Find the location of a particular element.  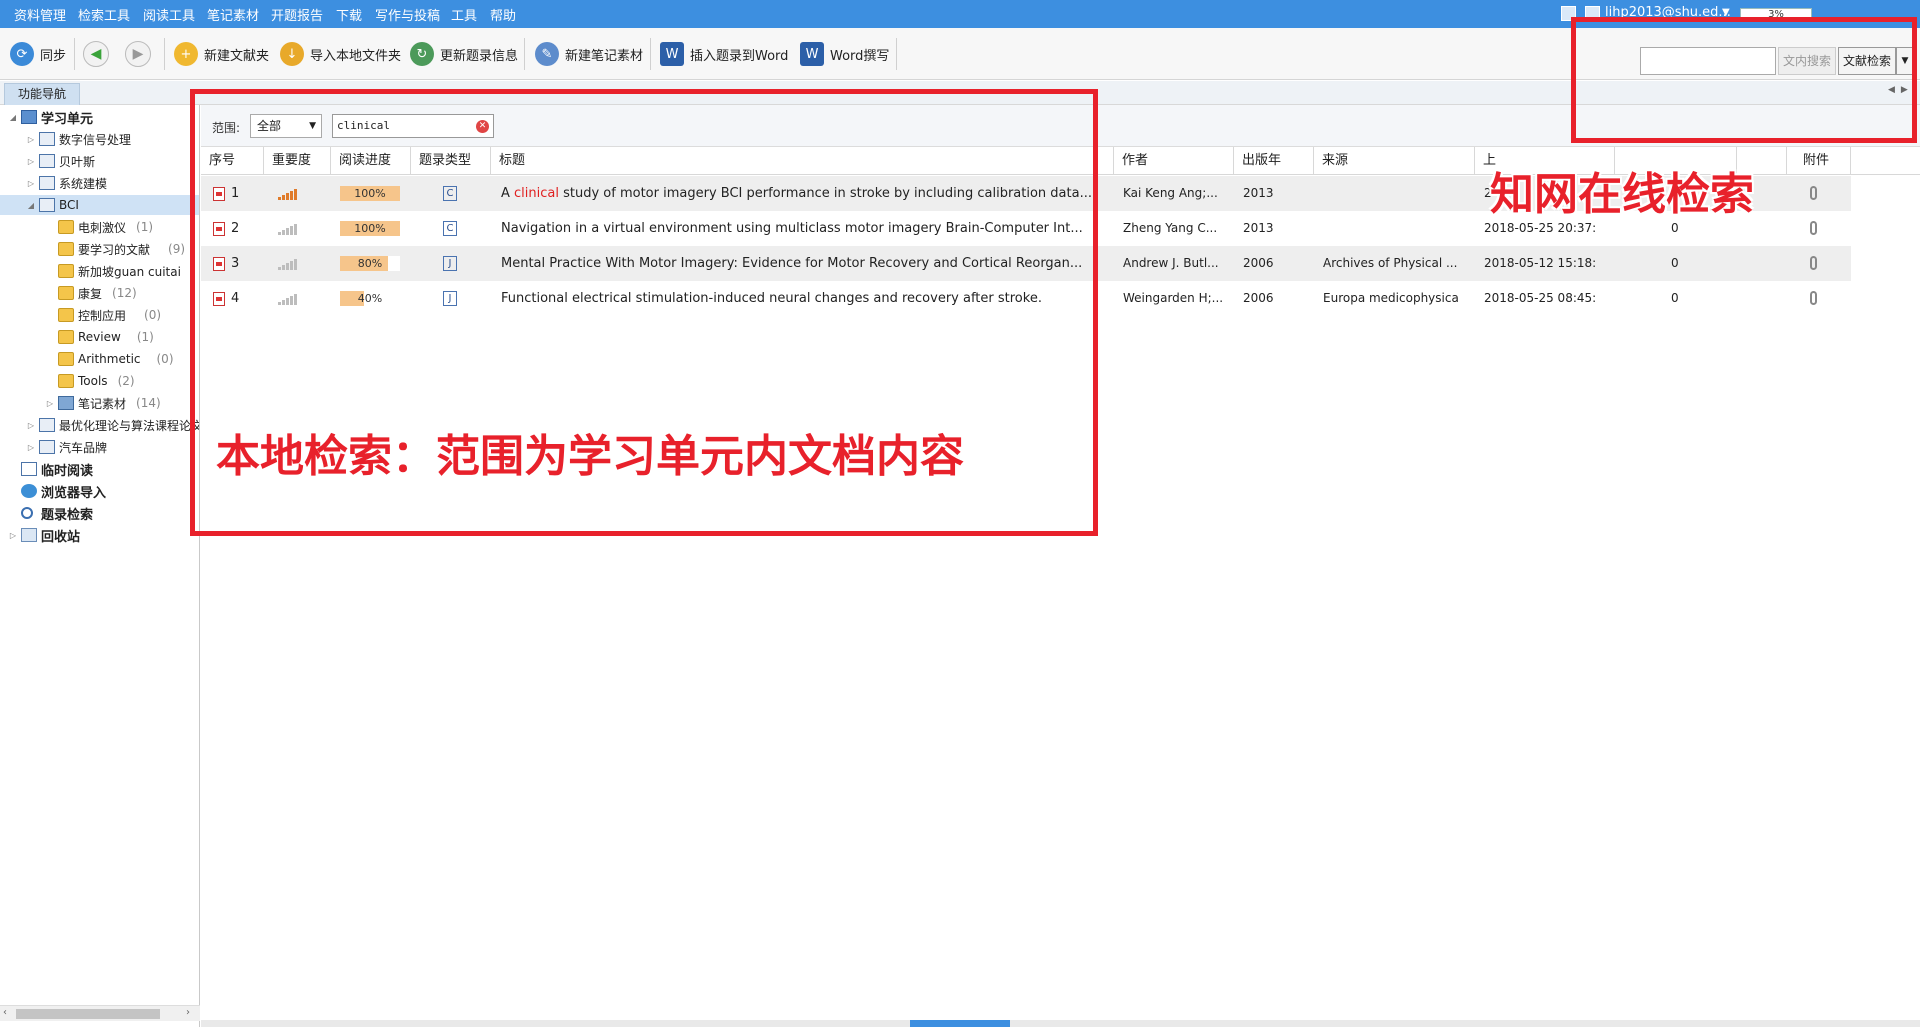

menu-item-download: 下载 is located at coordinates (349, 14).